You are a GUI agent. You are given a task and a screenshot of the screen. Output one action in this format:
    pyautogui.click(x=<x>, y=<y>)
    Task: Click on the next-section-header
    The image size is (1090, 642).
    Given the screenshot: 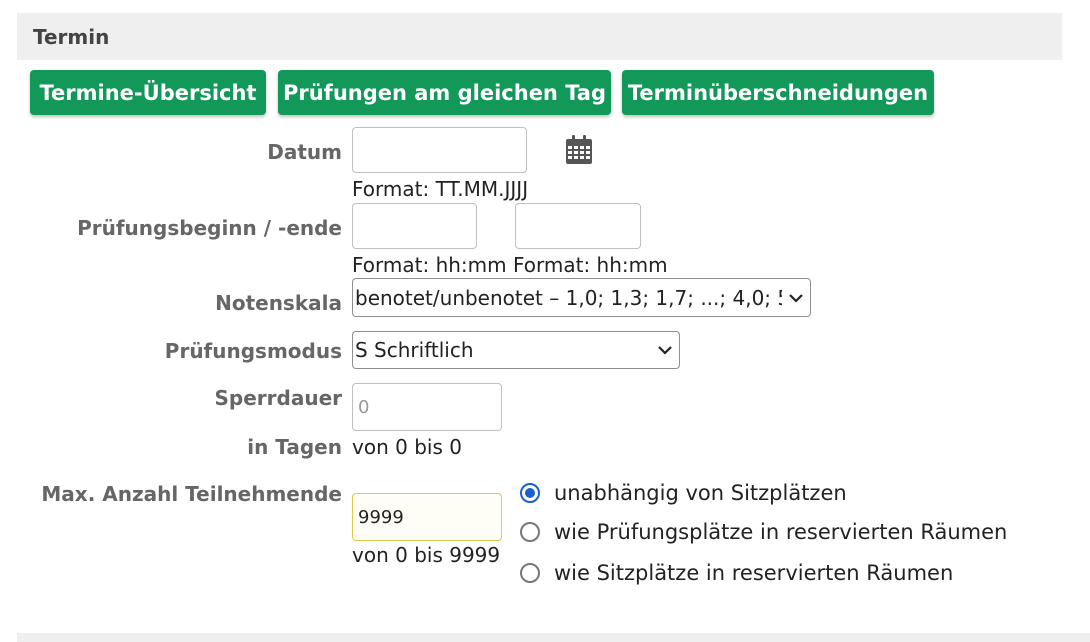 What is the action you would take?
    pyautogui.click(x=553, y=637)
    